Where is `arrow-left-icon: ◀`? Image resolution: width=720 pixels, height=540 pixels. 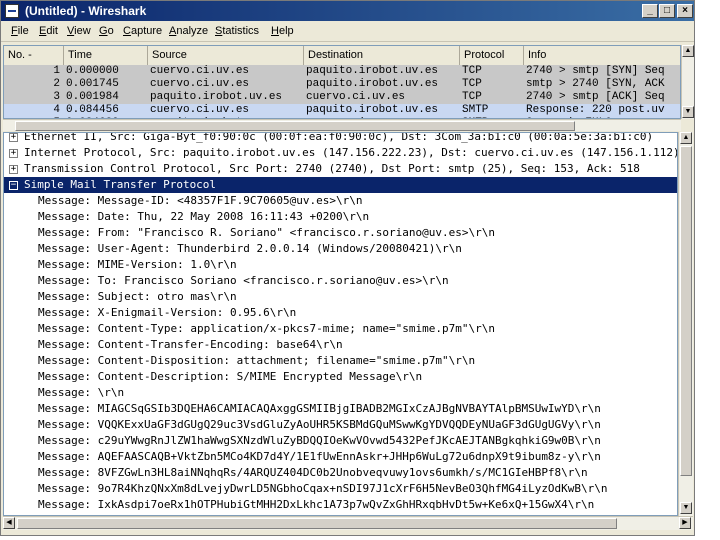 arrow-left-icon: ◀ is located at coordinates (9, 523).